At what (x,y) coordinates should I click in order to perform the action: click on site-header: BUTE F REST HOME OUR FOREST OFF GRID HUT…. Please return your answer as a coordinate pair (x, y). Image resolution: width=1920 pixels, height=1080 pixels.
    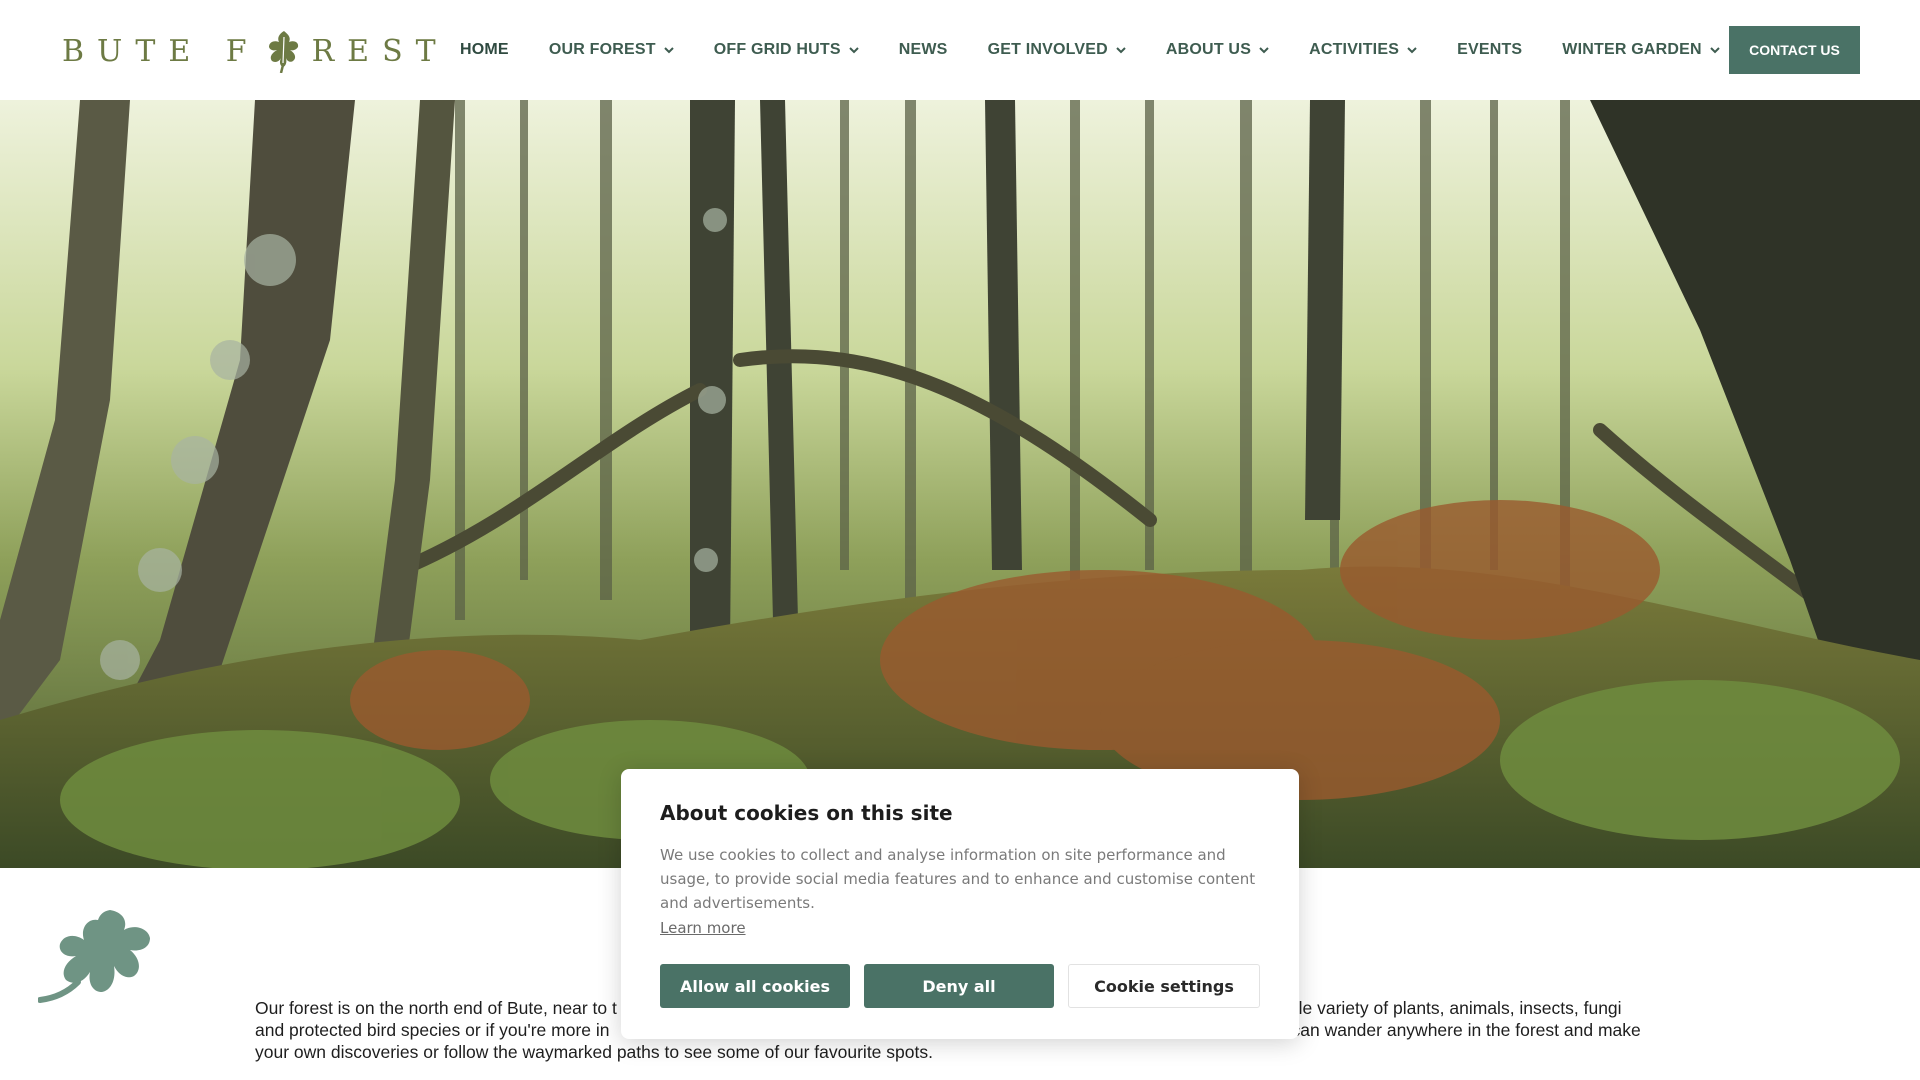
    Looking at the image, I should click on (960, 50).